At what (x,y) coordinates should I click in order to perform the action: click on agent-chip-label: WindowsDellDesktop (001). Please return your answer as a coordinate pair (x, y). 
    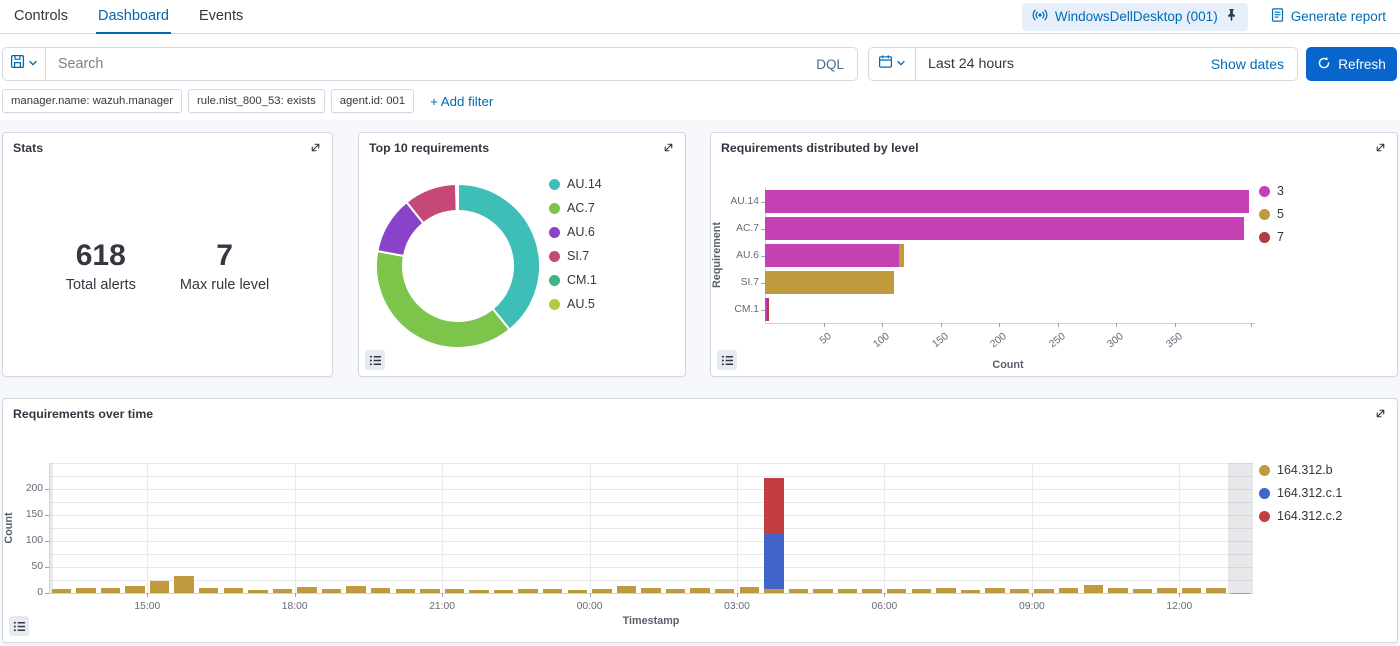
    Looking at the image, I should click on (1136, 16).